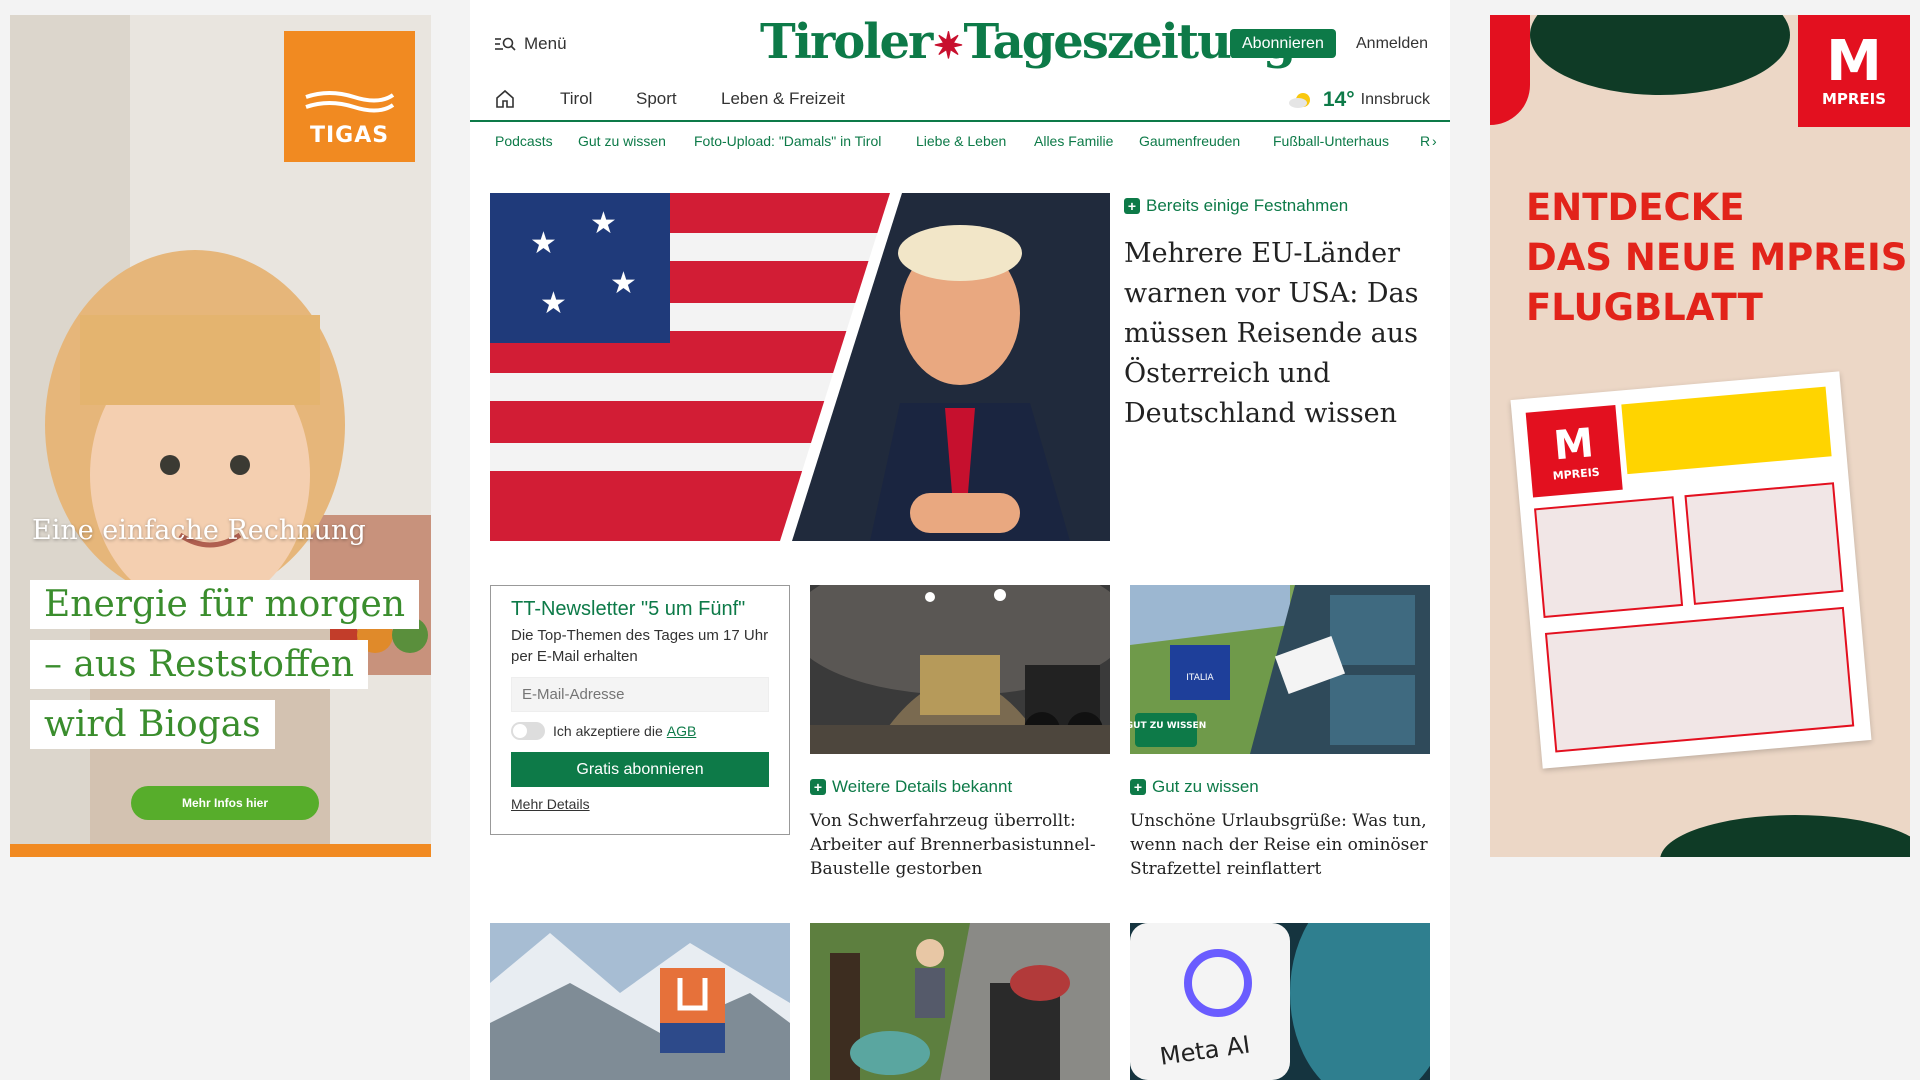 Image resolution: width=1920 pixels, height=1080 pixels. What do you see at coordinates (1425, 141) in the screenshot?
I see `subnav-item-truncated: R` at bounding box center [1425, 141].